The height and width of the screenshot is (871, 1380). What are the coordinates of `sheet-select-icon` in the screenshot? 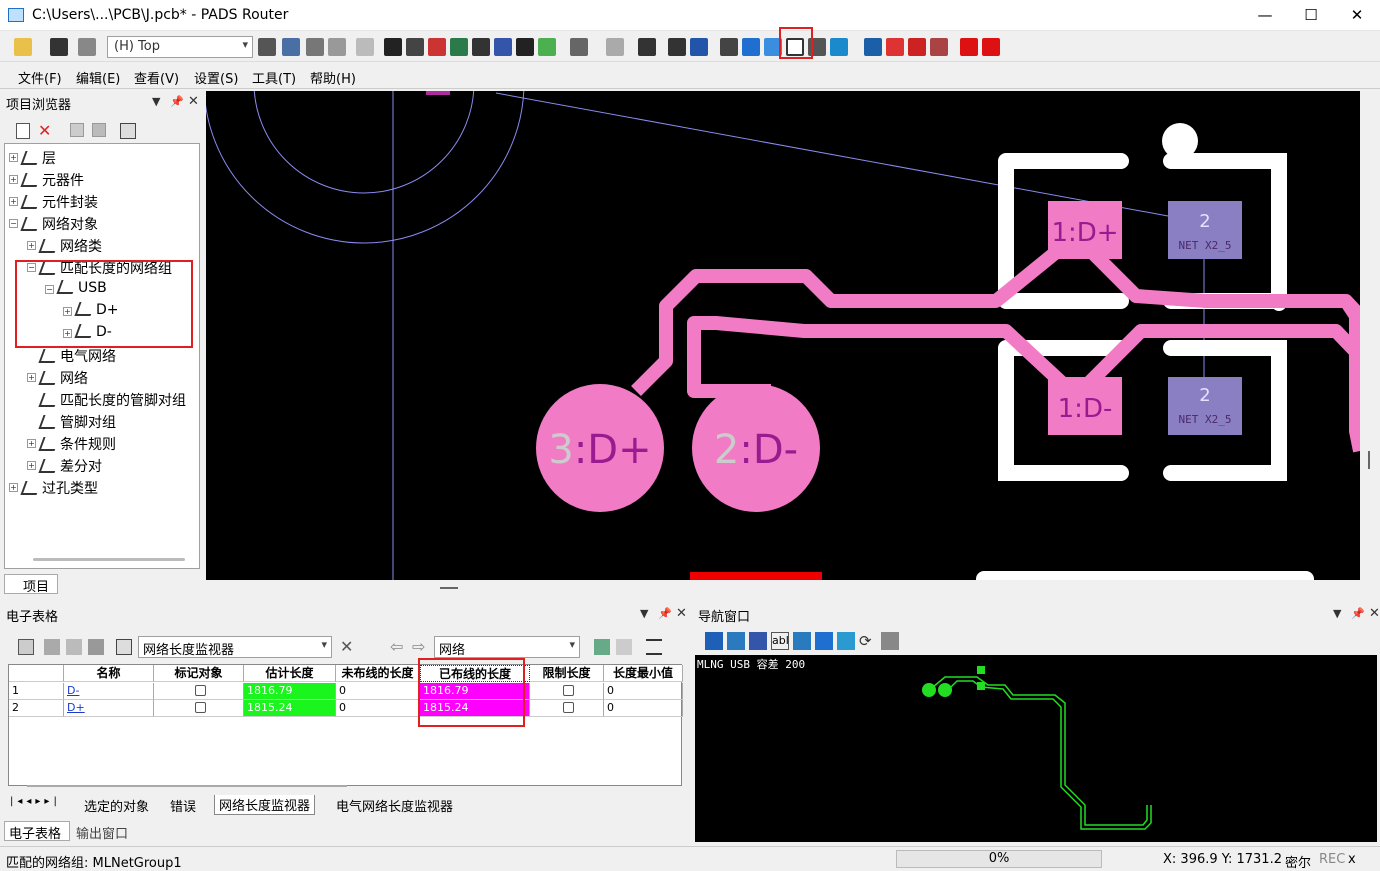 It's located at (124, 647).